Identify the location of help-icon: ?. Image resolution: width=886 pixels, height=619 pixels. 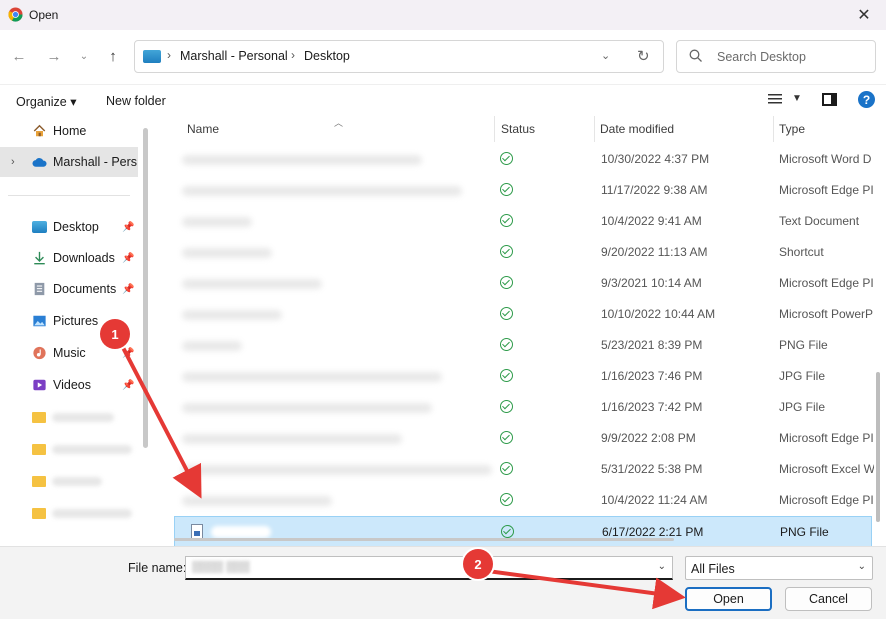
(866, 99).